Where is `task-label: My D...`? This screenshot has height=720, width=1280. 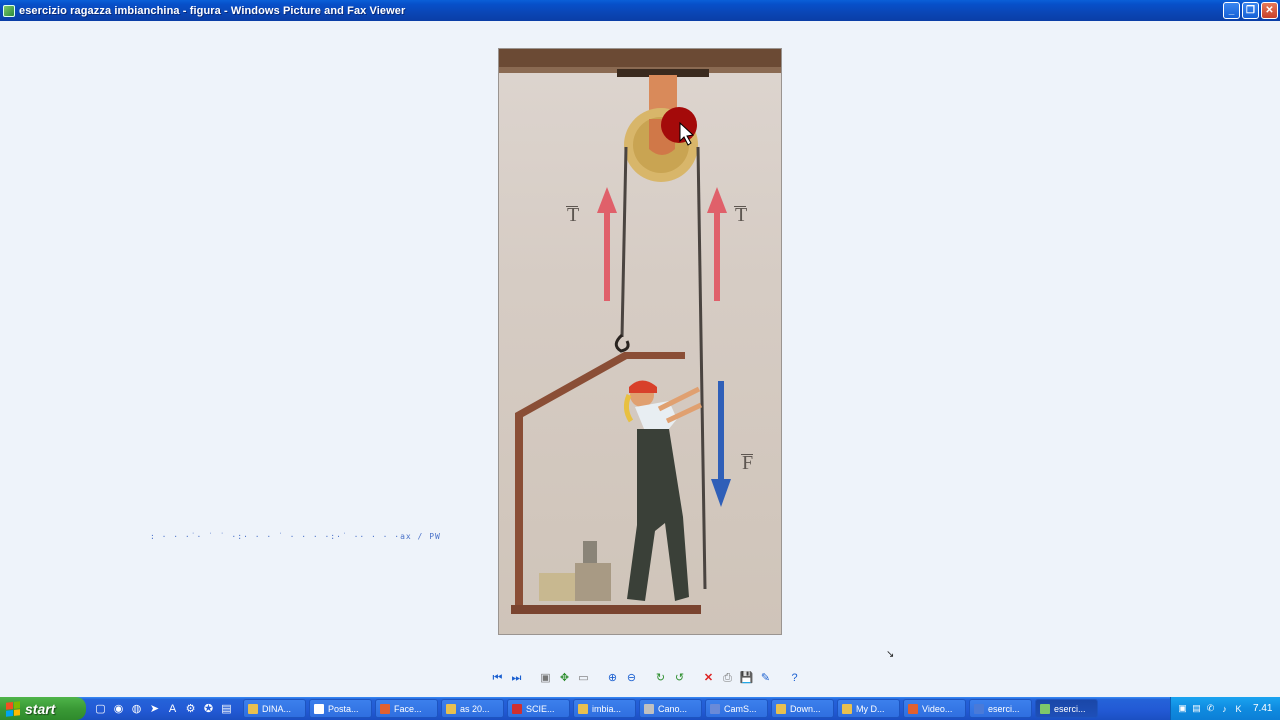
task-label: My D... is located at coordinates (870, 708).